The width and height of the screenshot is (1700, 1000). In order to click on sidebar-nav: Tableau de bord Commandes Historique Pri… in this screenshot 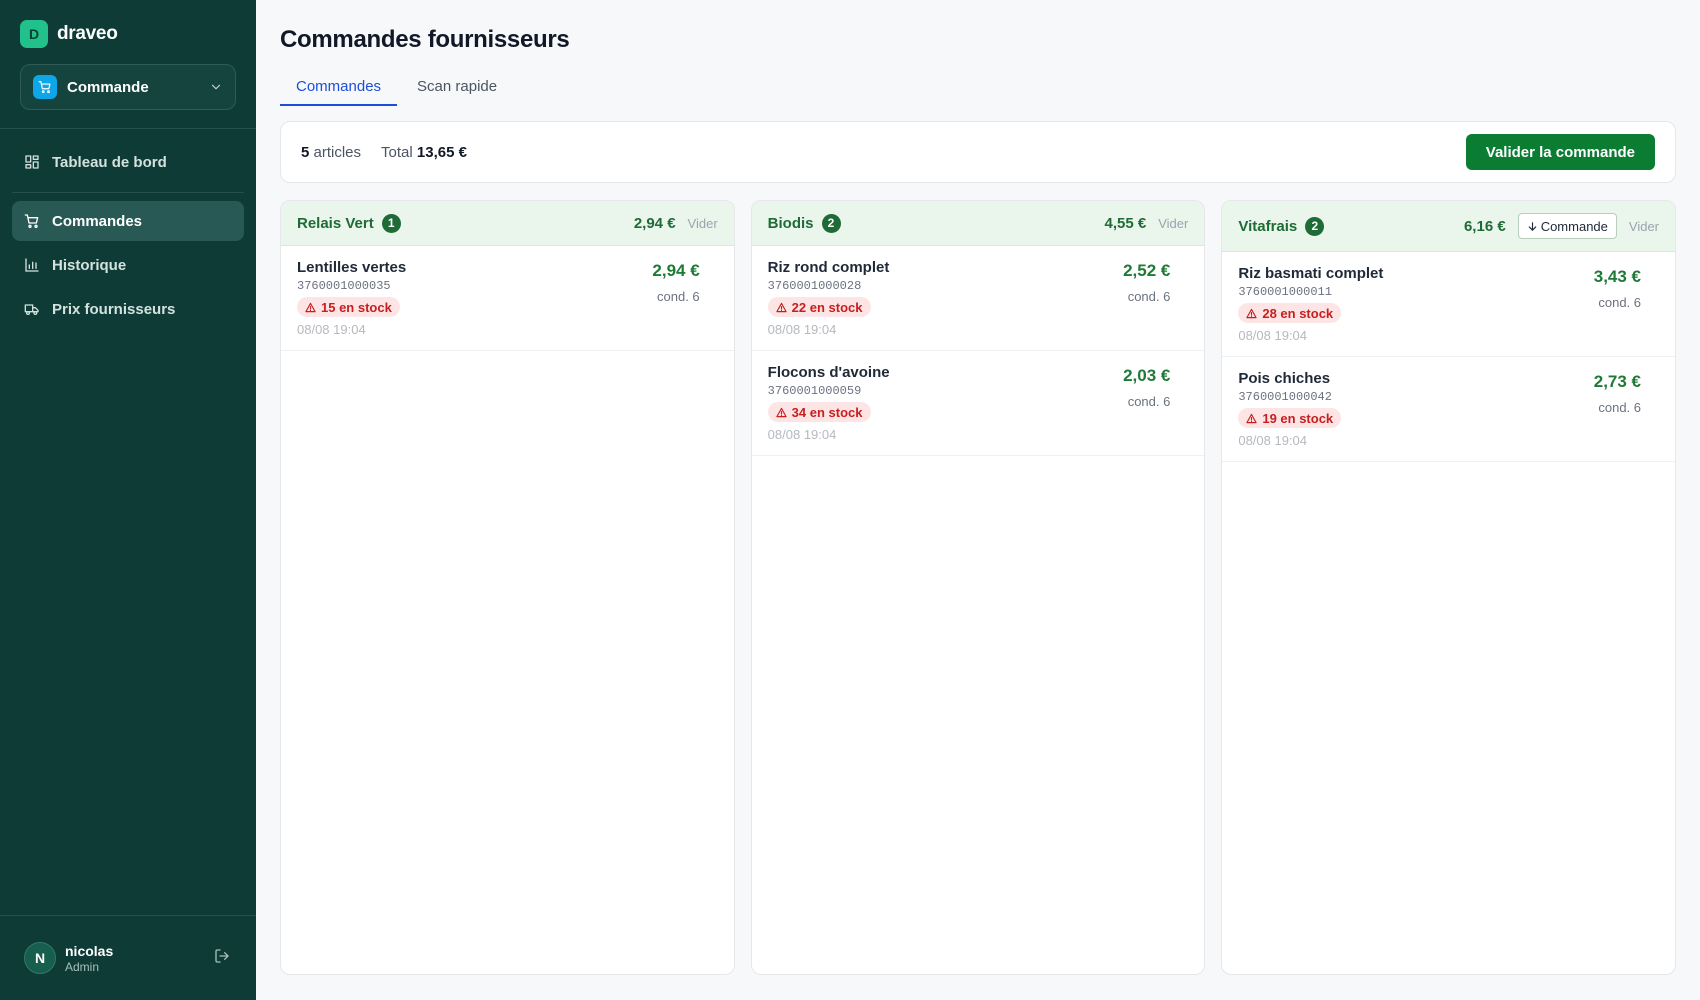, I will do `click(128, 237)`.